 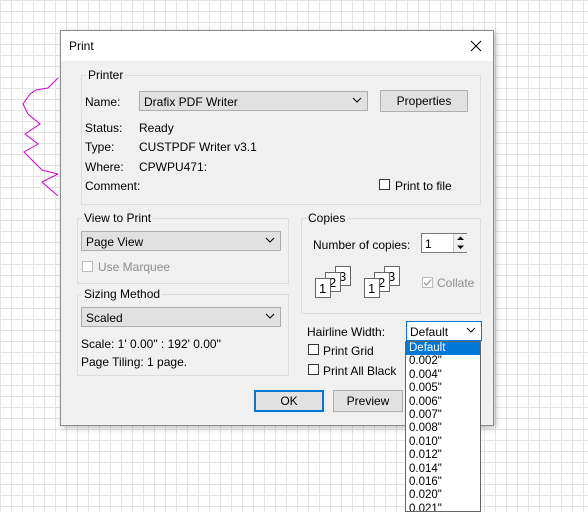 I want to click on dropdown-option: 0.002", so click(x=443, y=361).